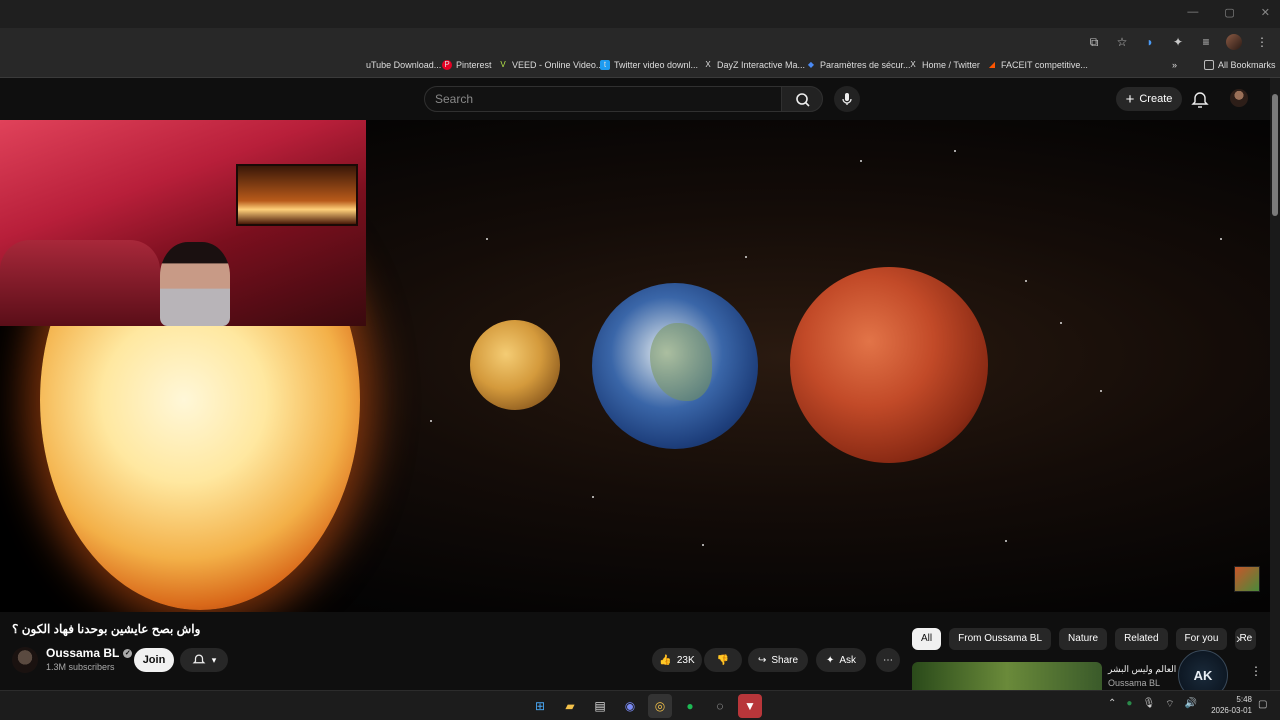  Describe the element at coordinates (811, 64) in the screenshot. I see `security-icon: ◆` at that location.